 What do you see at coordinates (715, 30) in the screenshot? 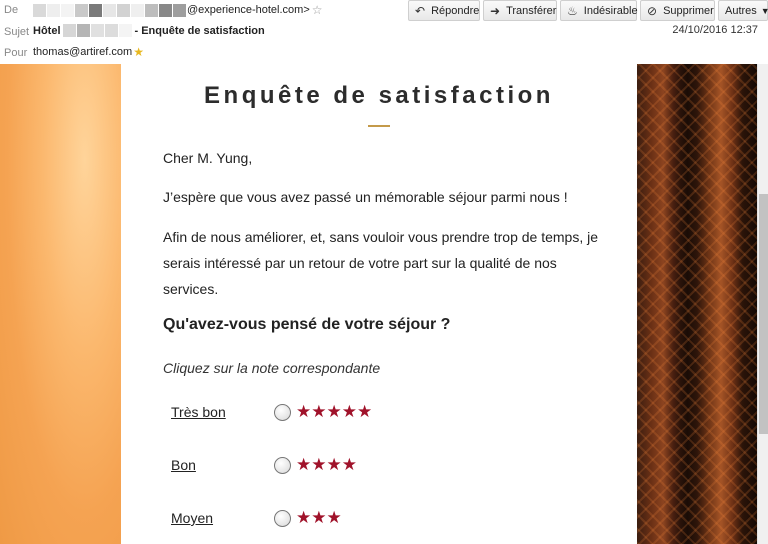
I see `message-date: 24/10/2016 12:37` at bounding box center [715, 30].